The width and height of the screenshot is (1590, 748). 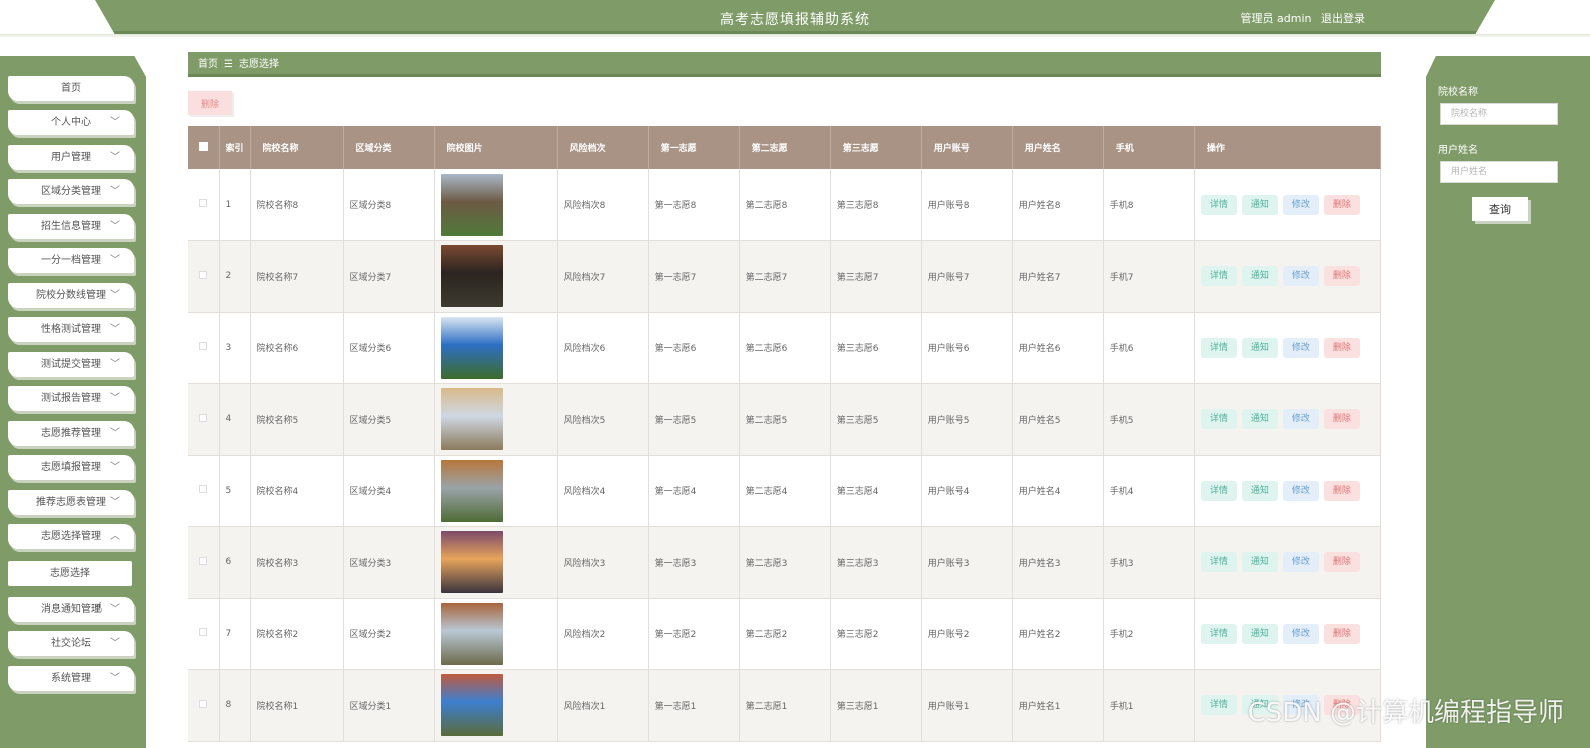 I want to click on sidebar-item-12: 推荐志愿表管理 ﹀, so click(x=71, y=502).